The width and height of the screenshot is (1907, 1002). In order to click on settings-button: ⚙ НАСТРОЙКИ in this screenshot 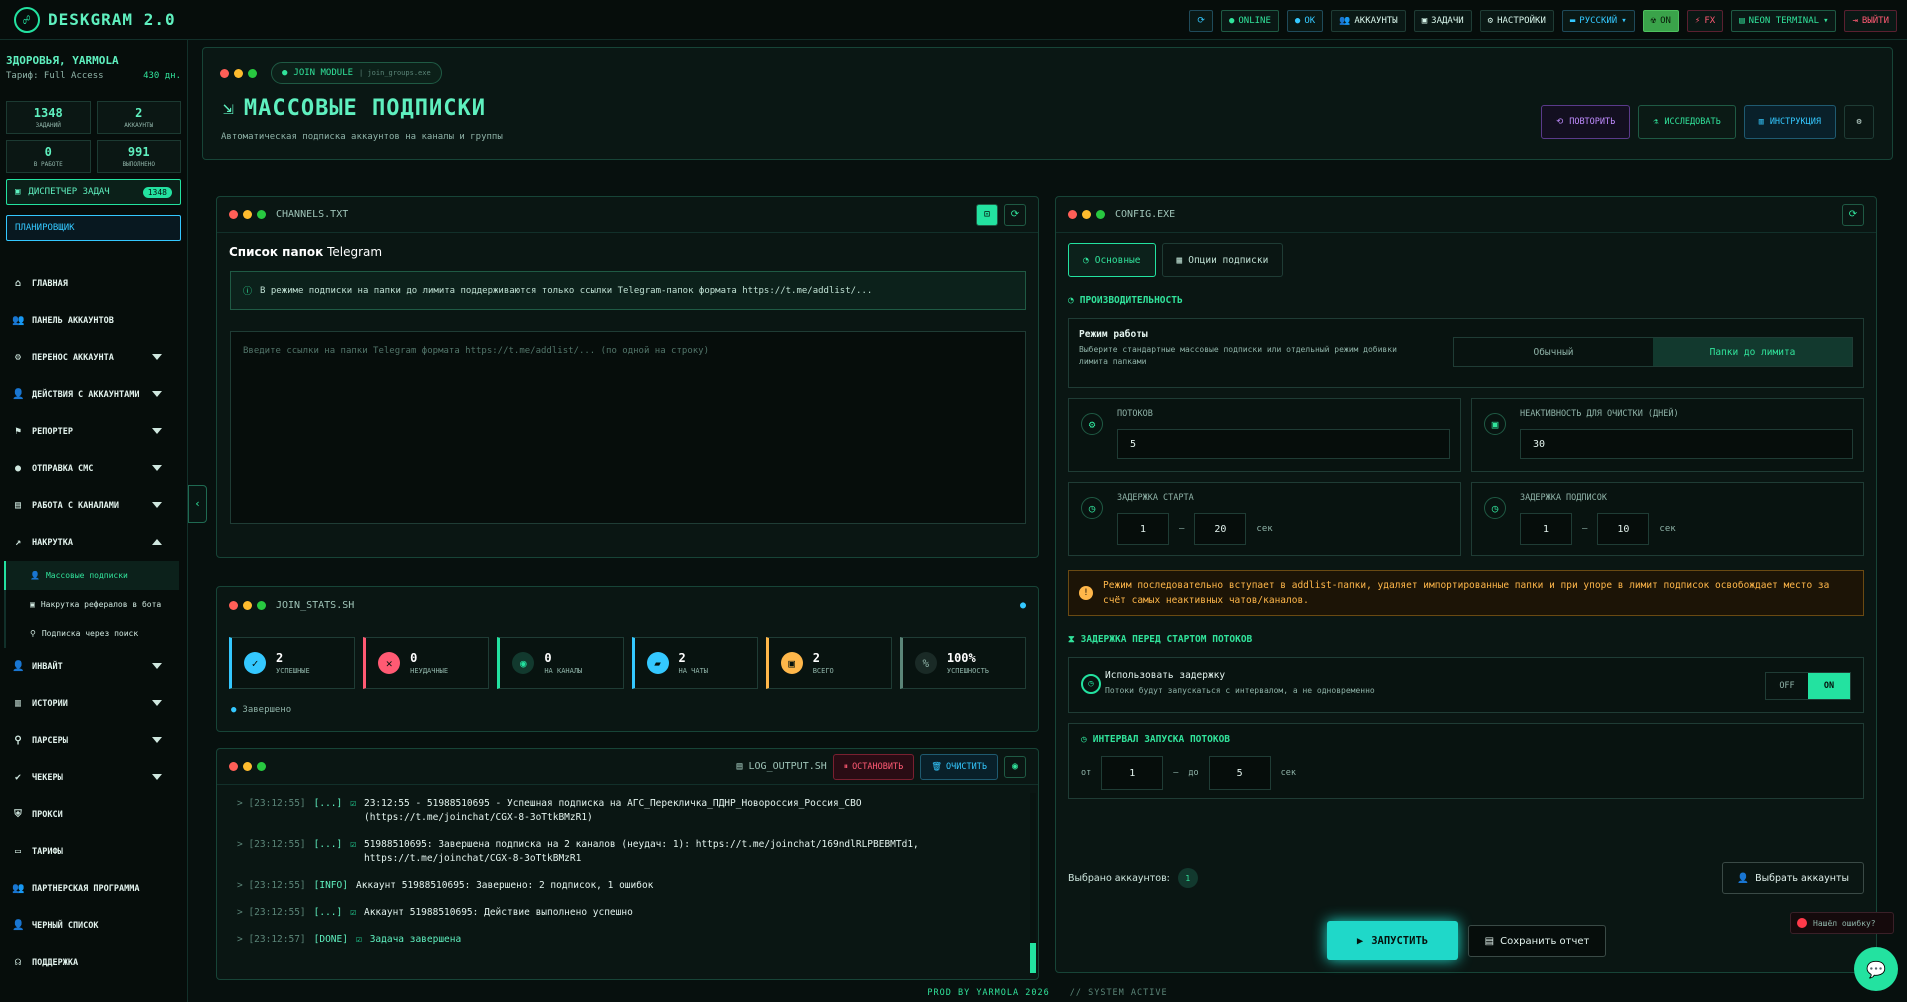, I will do `click(1516, 21)`.